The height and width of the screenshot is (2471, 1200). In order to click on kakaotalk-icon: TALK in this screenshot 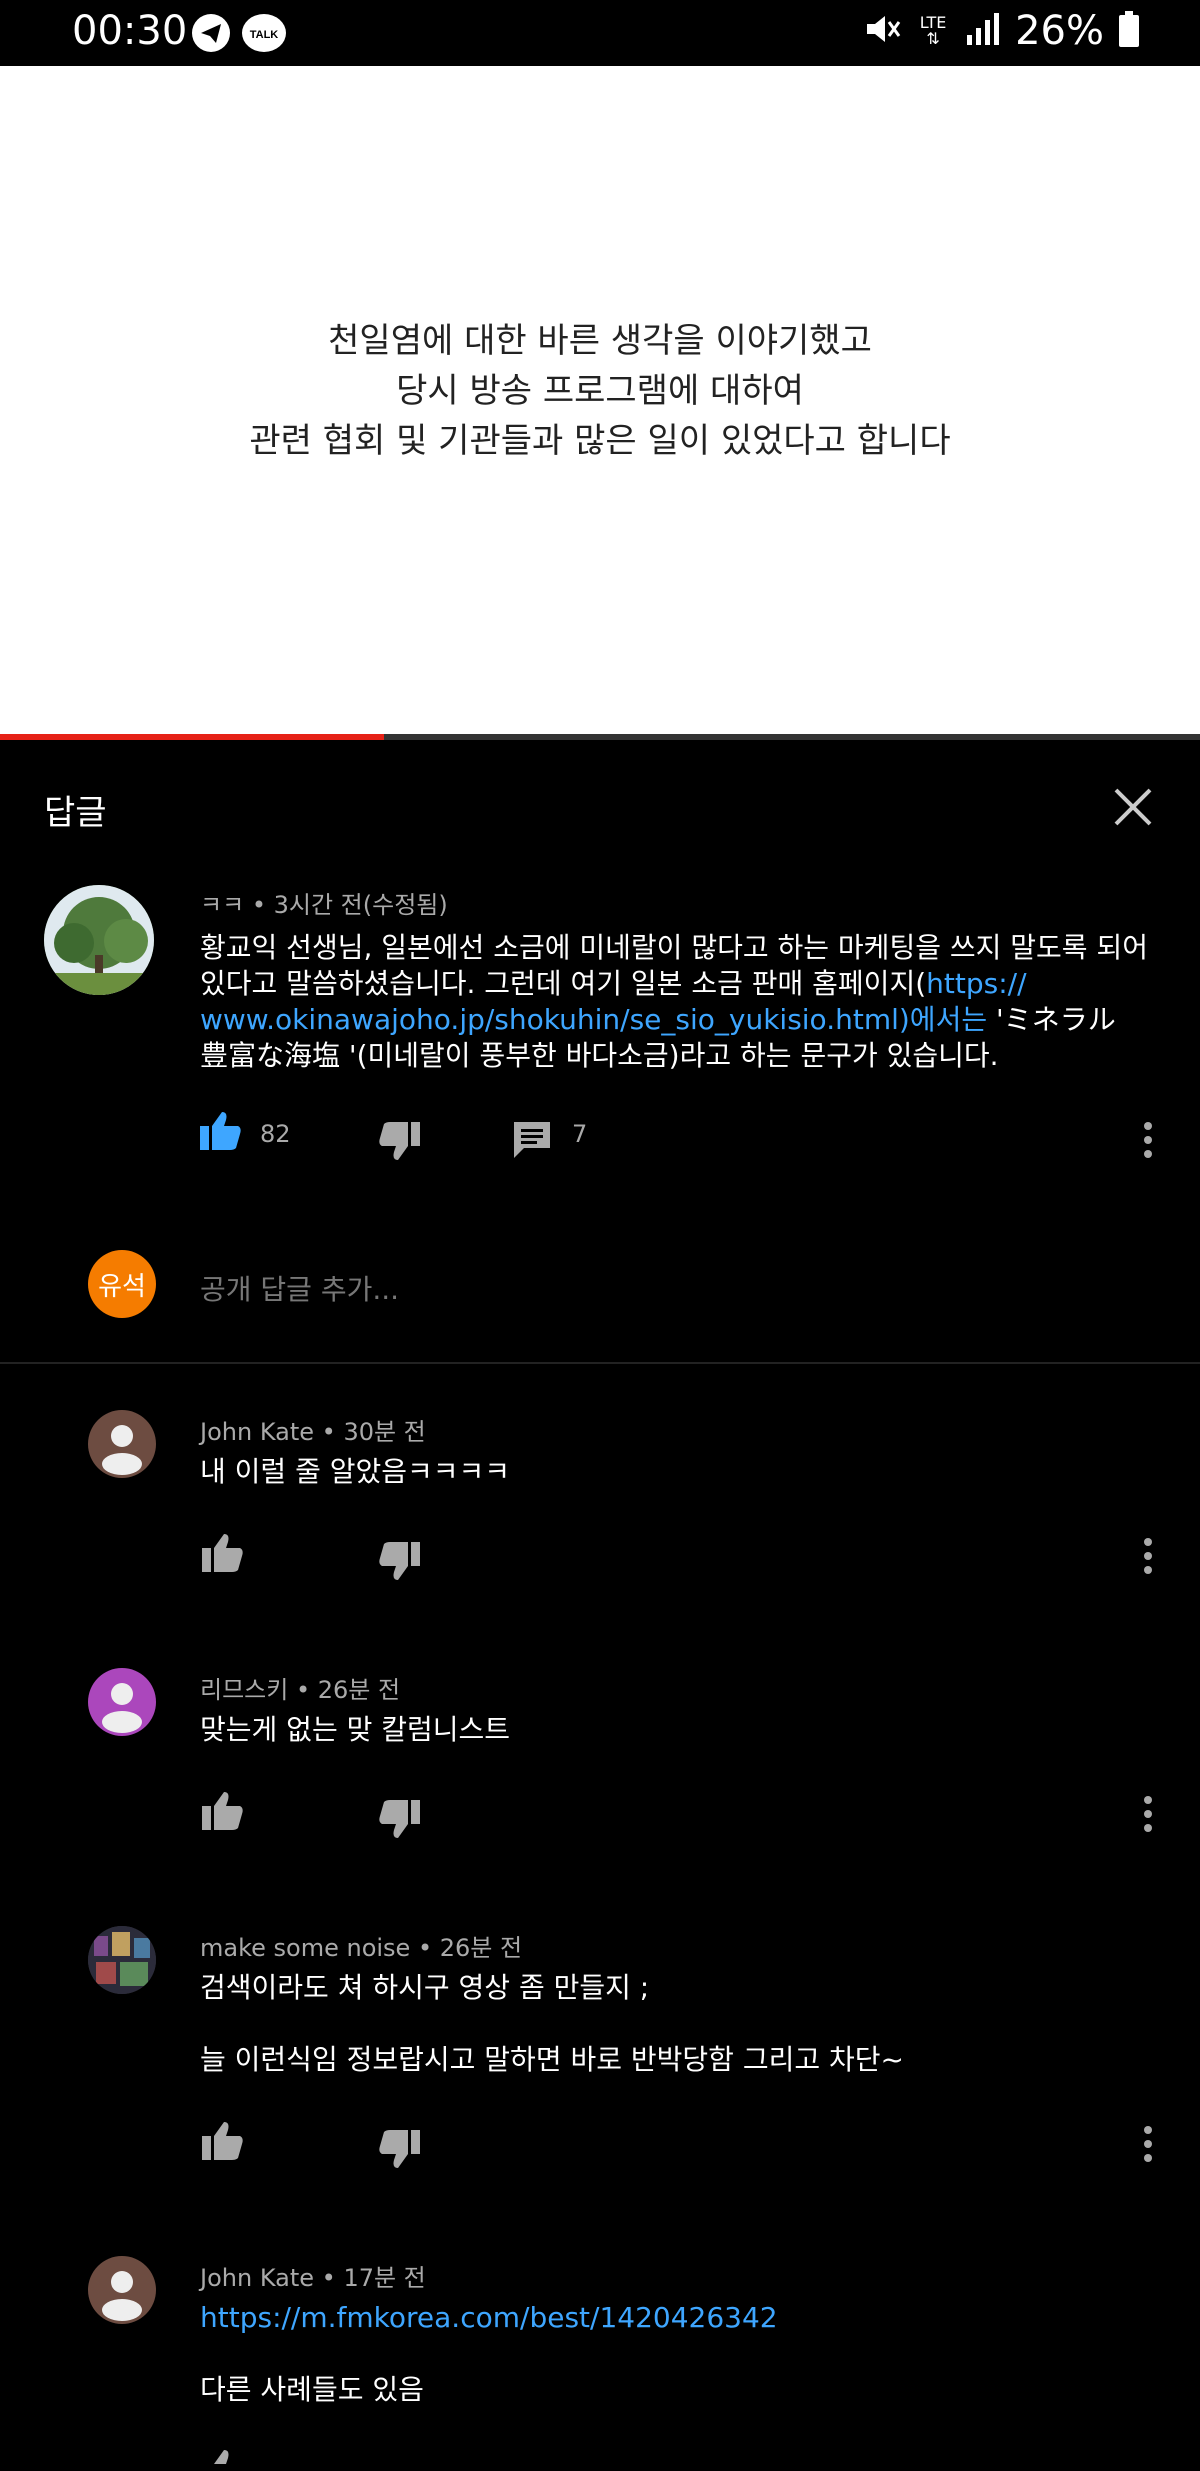, I will do `click(264, 33)`.